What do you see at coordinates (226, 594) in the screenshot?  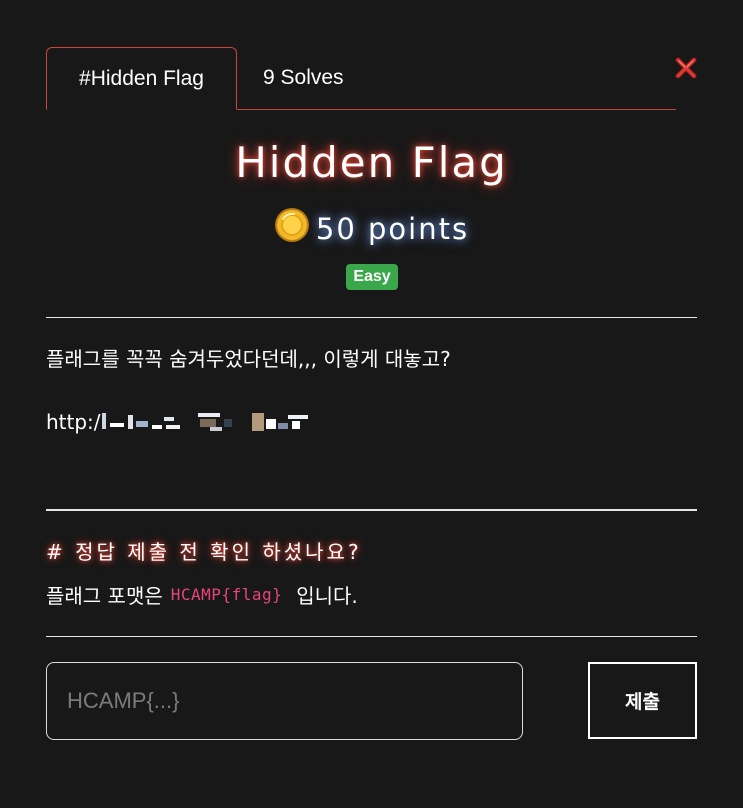 I see `flag-format-code: HCAMP{flag}` at bounding box center [226, 594].